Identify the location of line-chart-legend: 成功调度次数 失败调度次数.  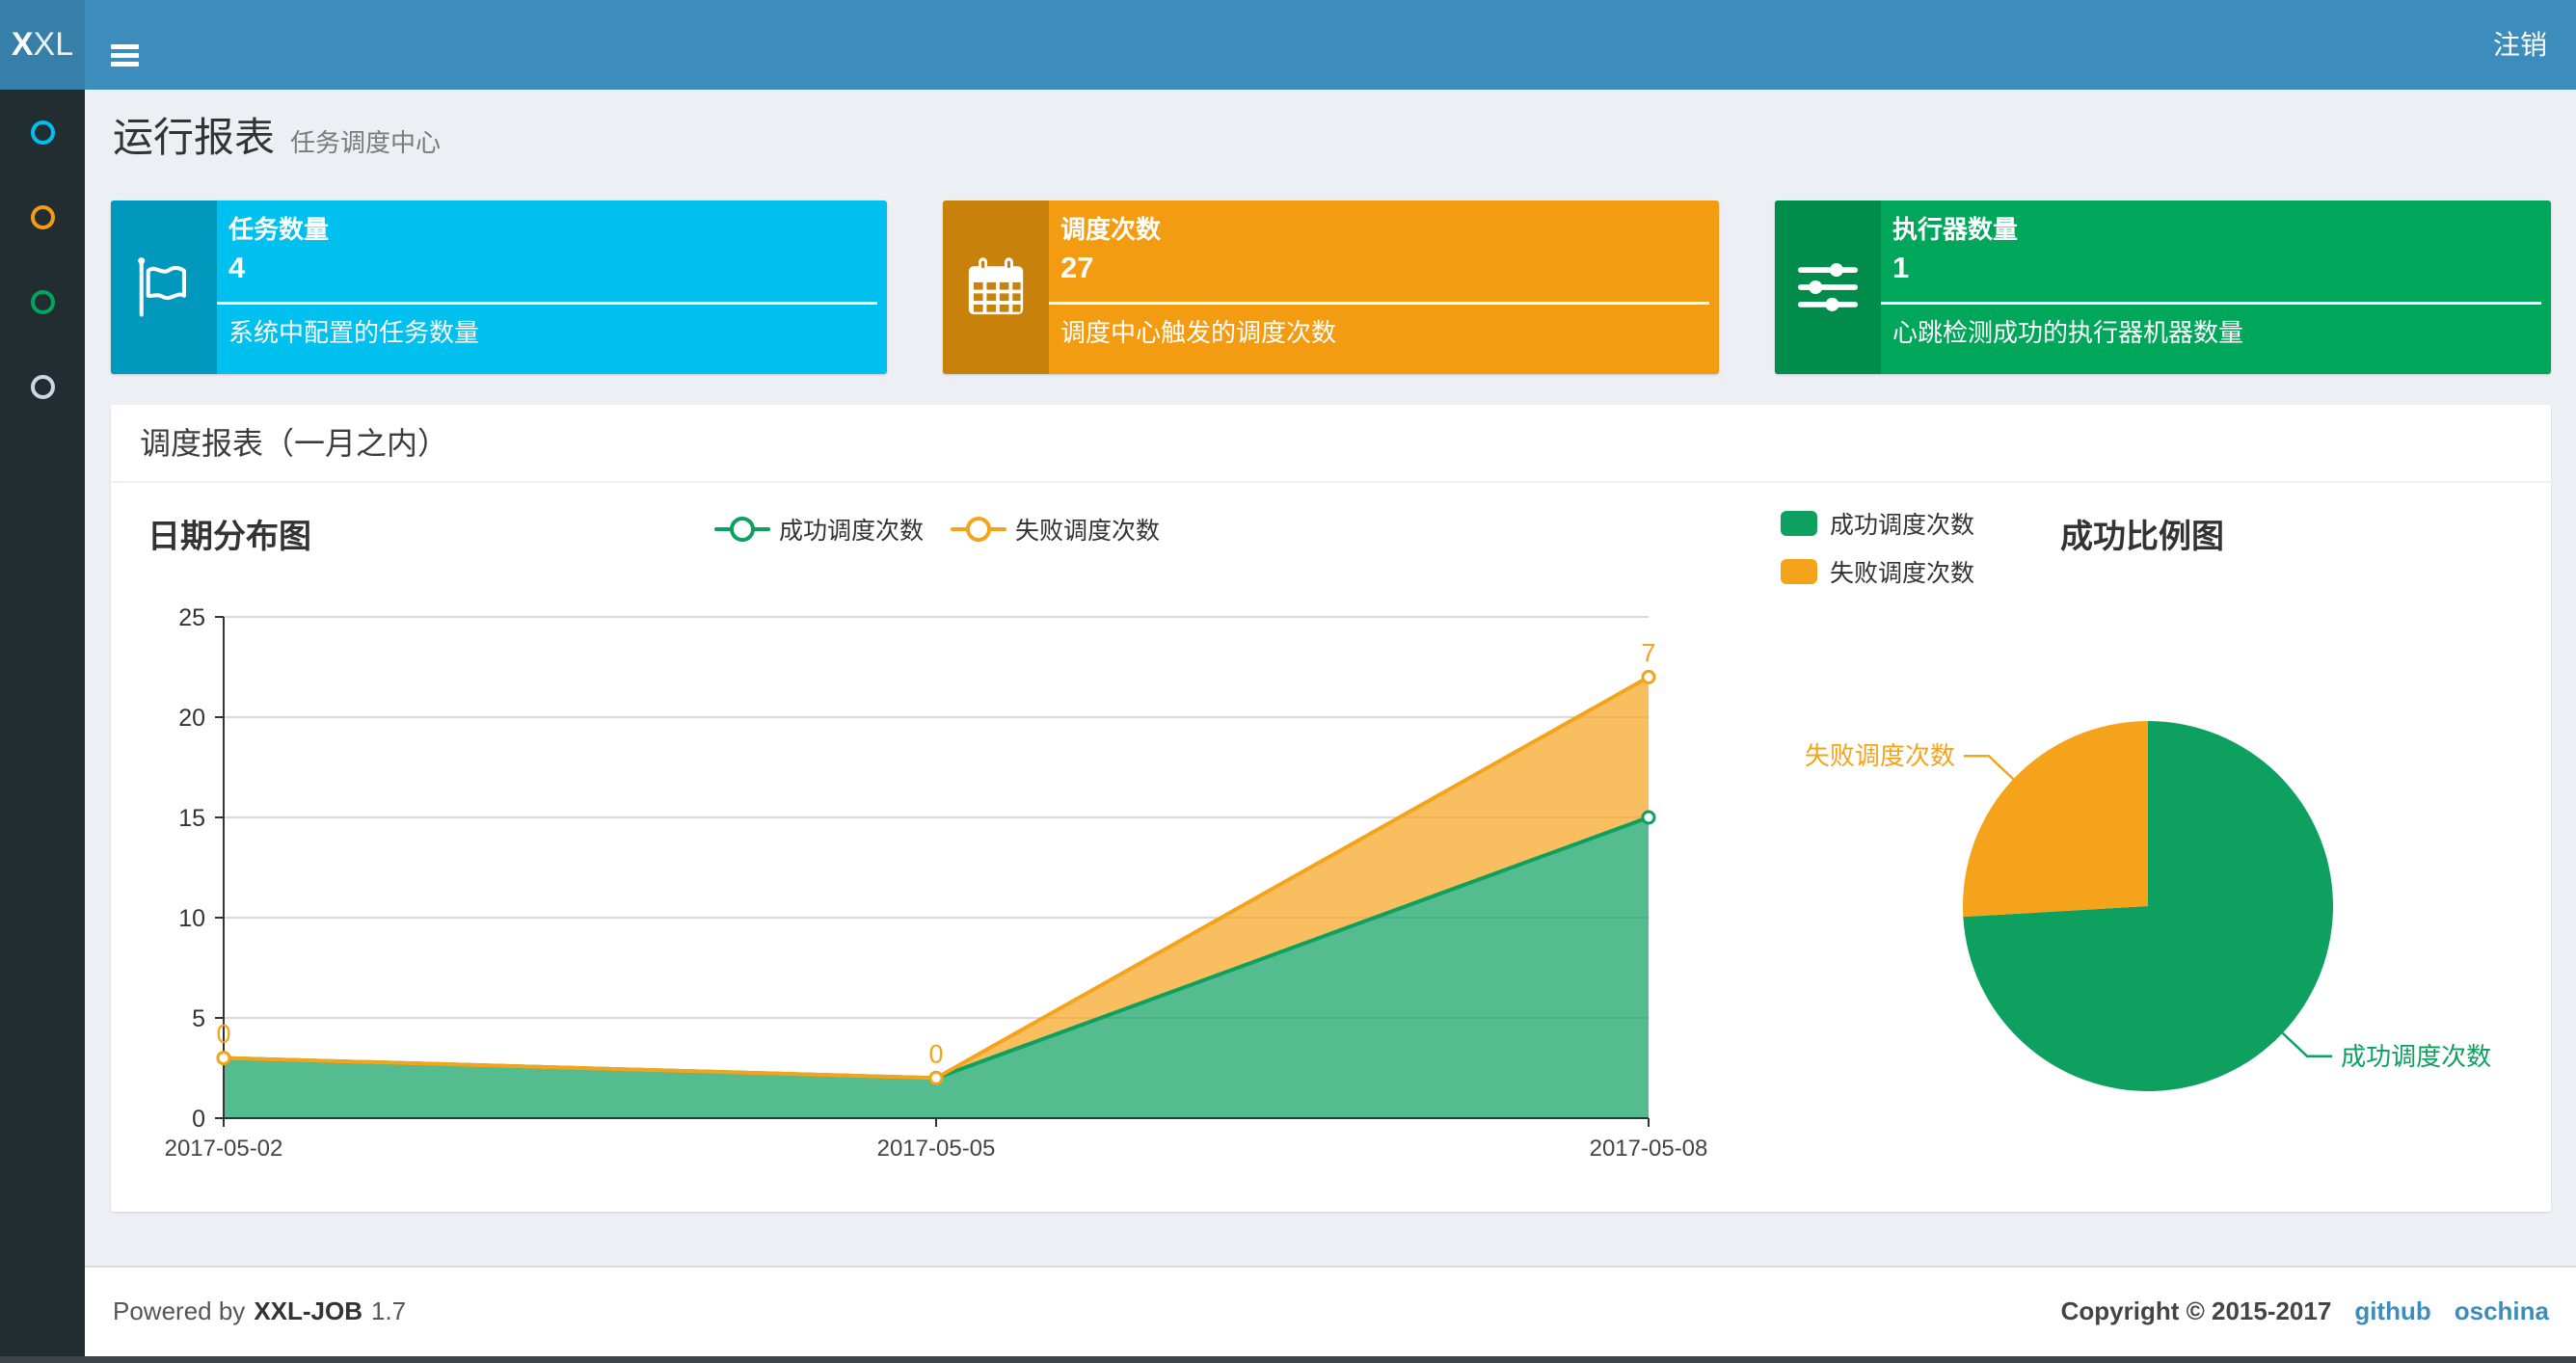
(937, 529).